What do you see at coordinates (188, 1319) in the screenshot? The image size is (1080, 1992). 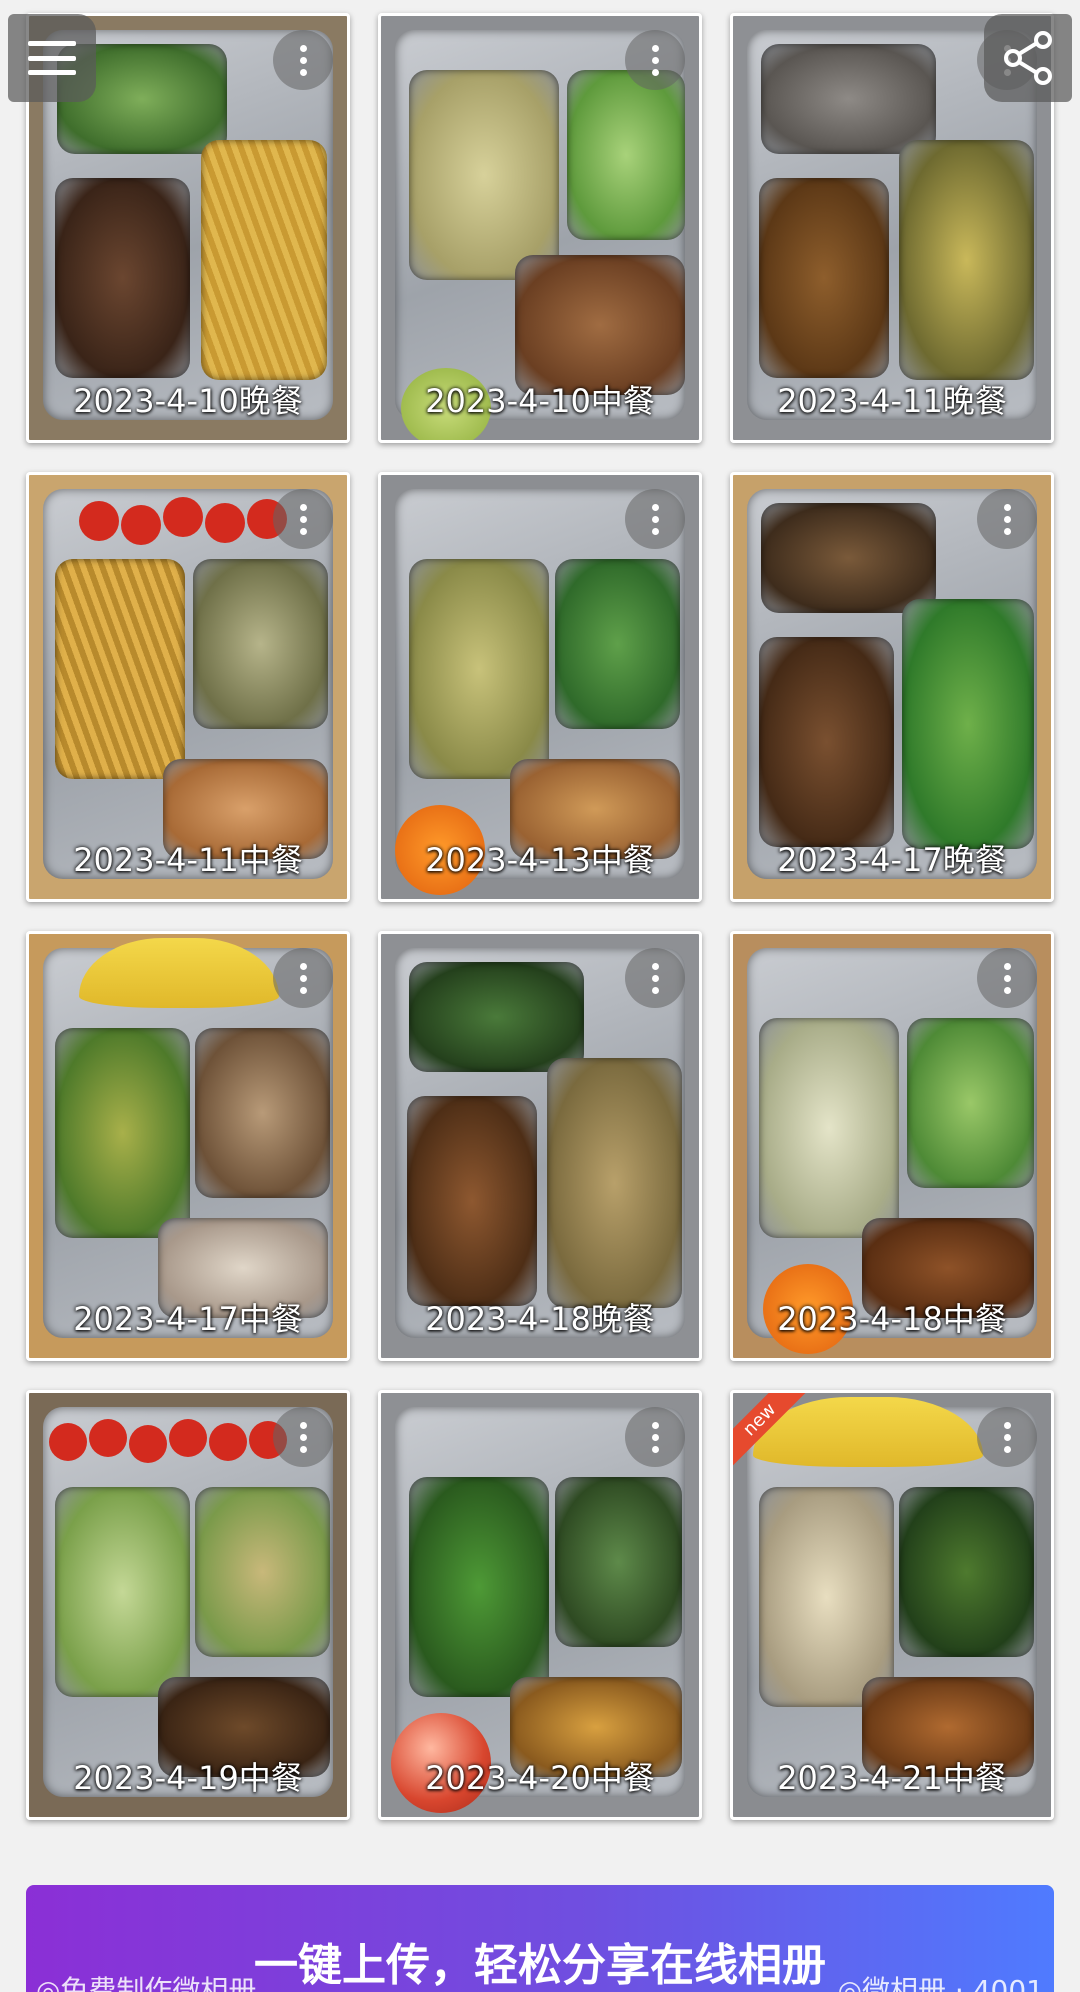 I see `photo-caption: 2023-4-17中餐` at bounding box center [188, 1319].